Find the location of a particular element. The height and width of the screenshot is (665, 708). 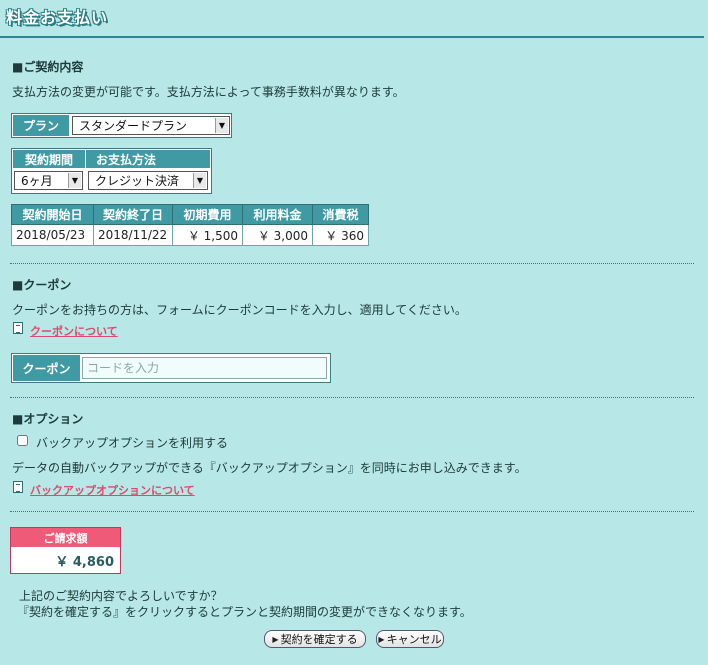

coupon-info-link: クーポンについて is located at coordinates (74, 331).